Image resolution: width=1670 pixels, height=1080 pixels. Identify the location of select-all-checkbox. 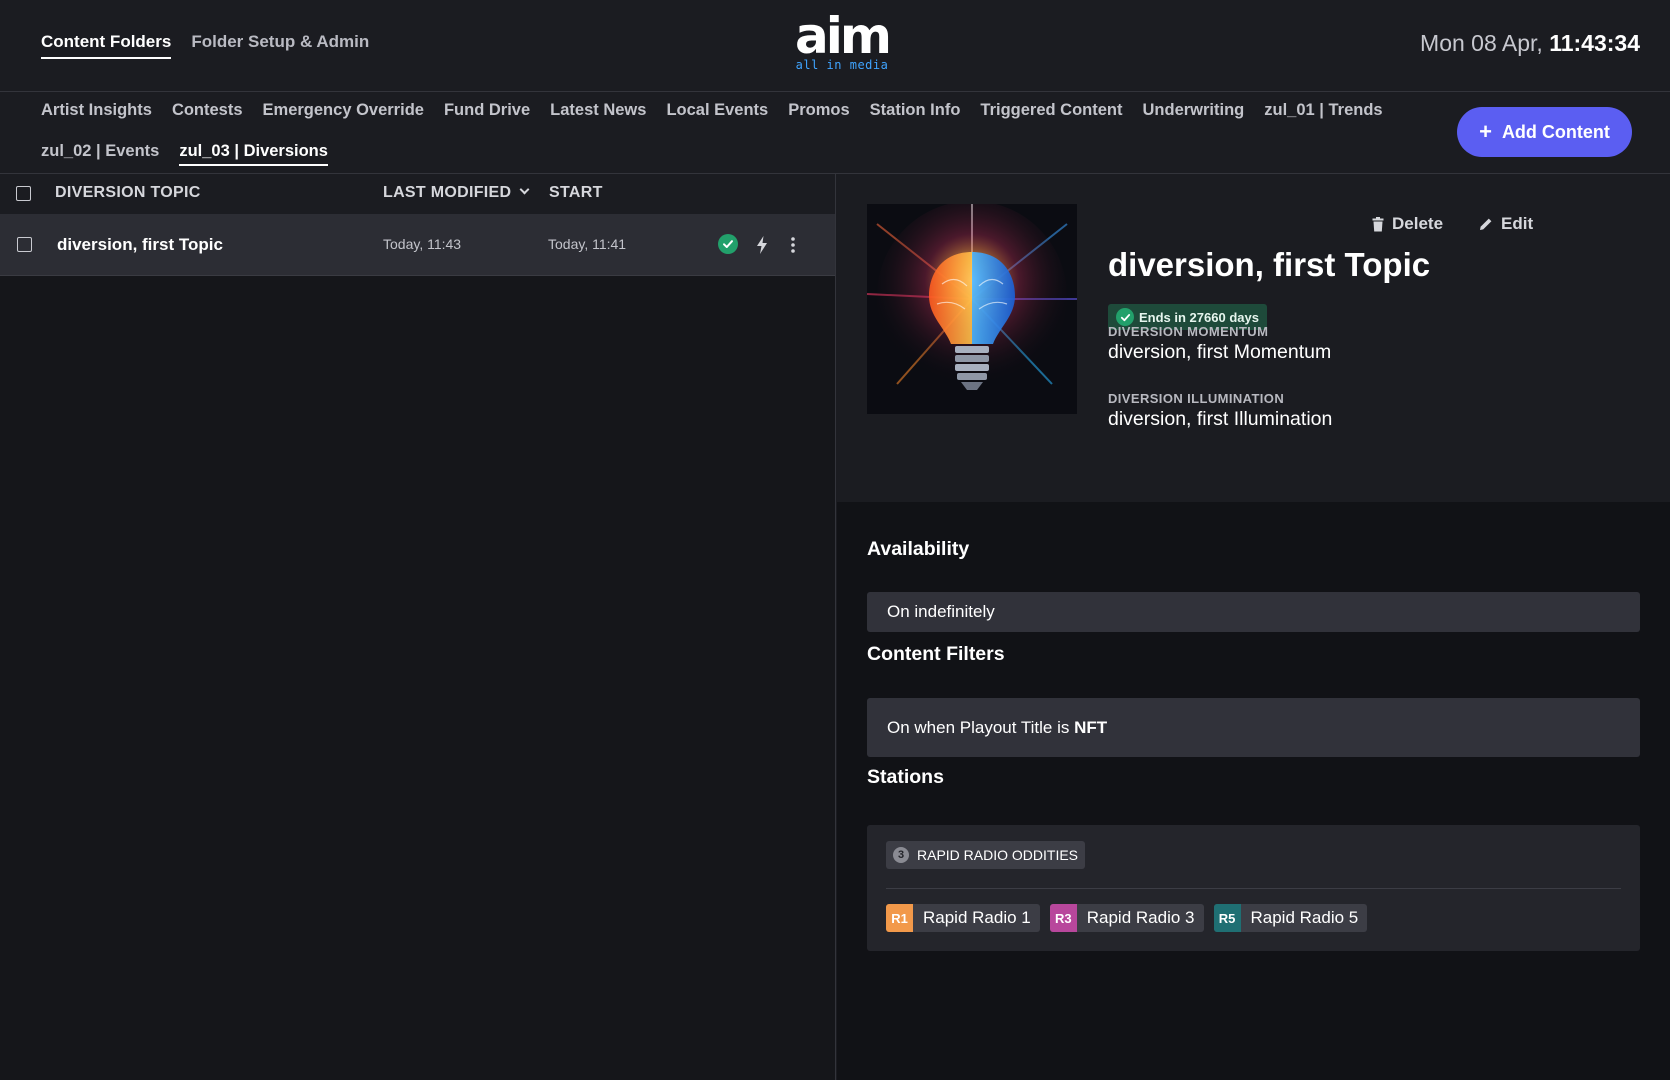
(23, 193).